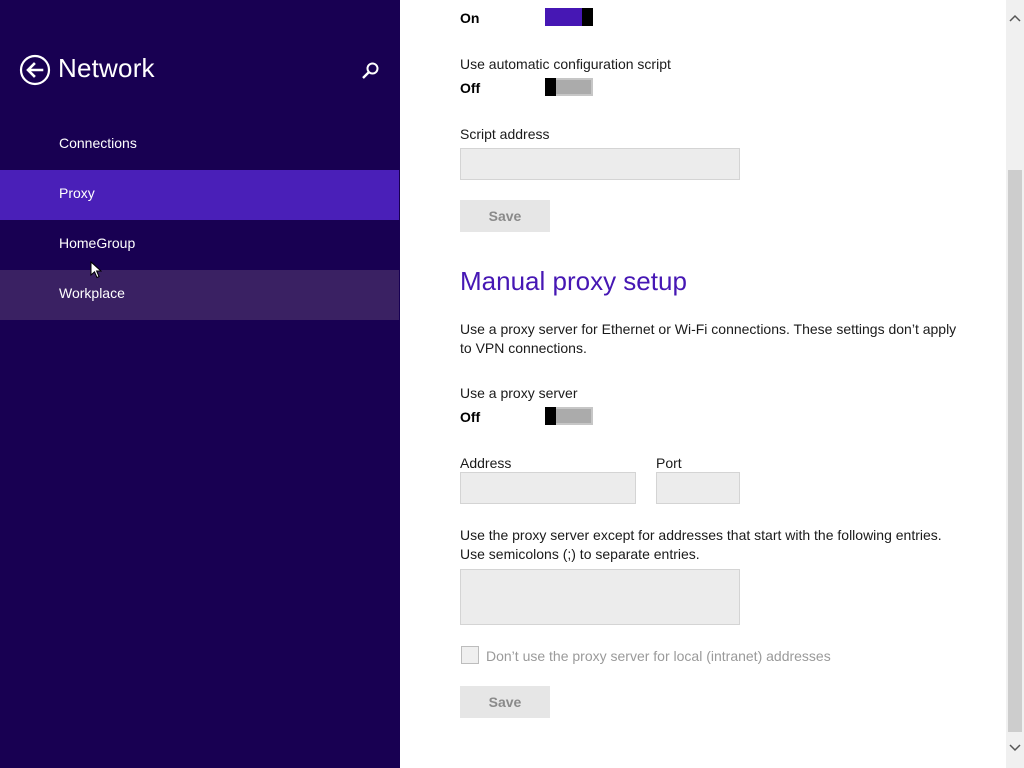 The height and width of the screenshot is (768, 1024). What do you see at coordinates (35, 70) in the screenshot?
I see `back-arrow-circle-icon` at bounding box center [35, 70].